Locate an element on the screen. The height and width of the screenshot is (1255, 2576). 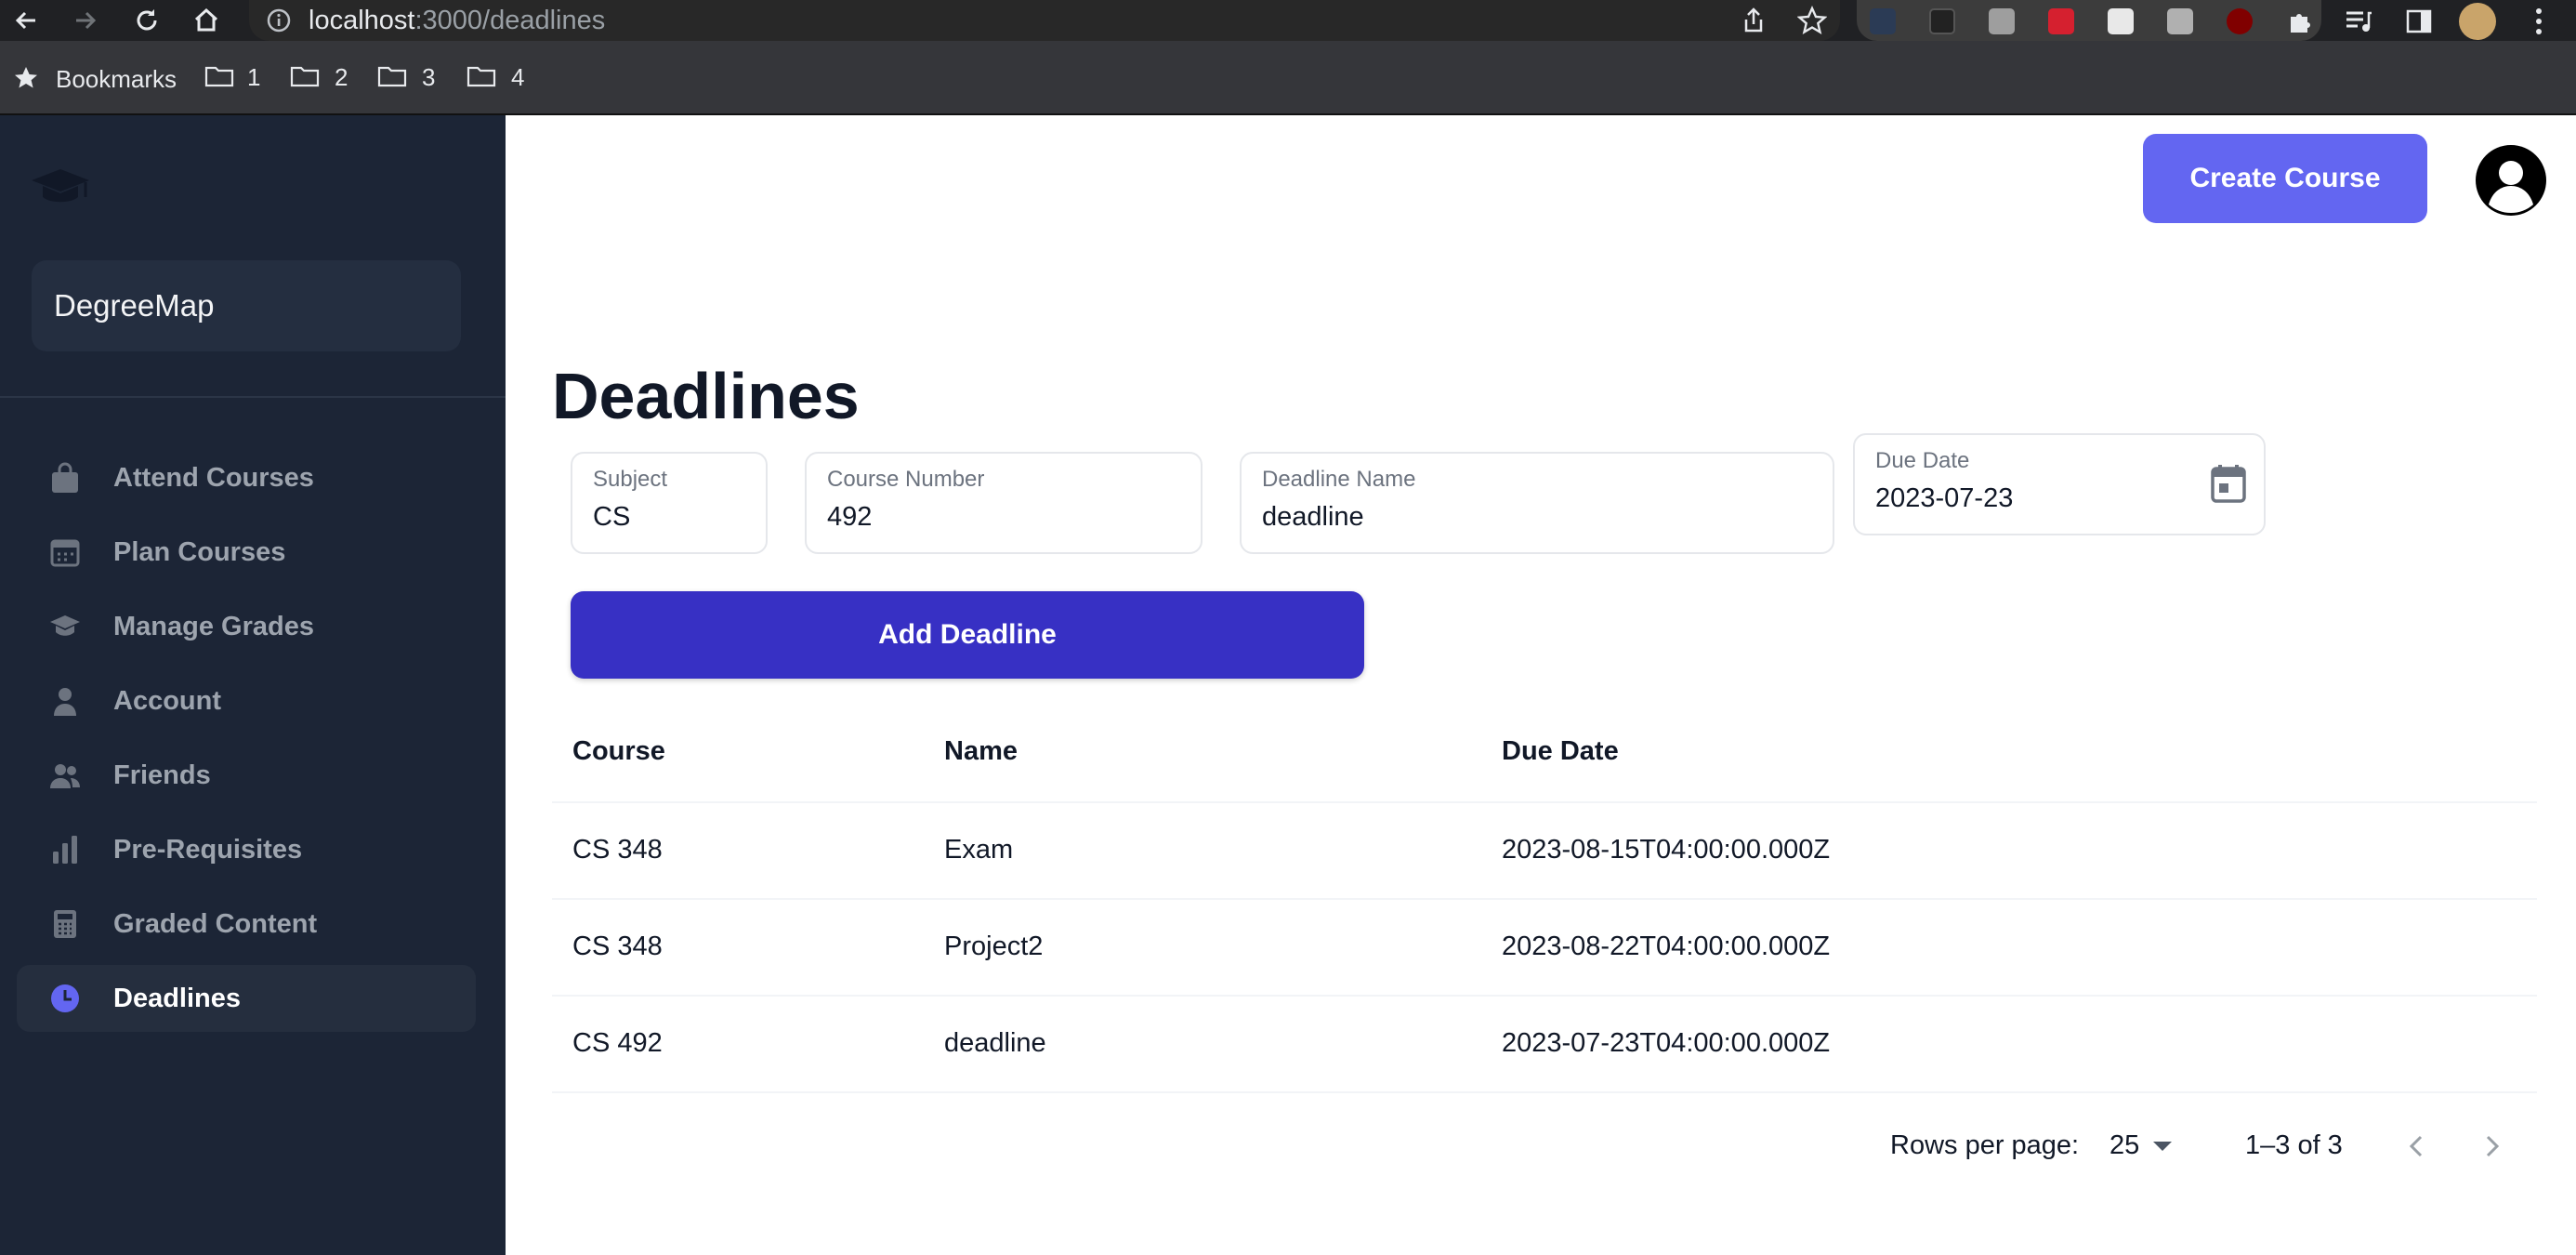
home-icon is located at coordinates (206, 20).